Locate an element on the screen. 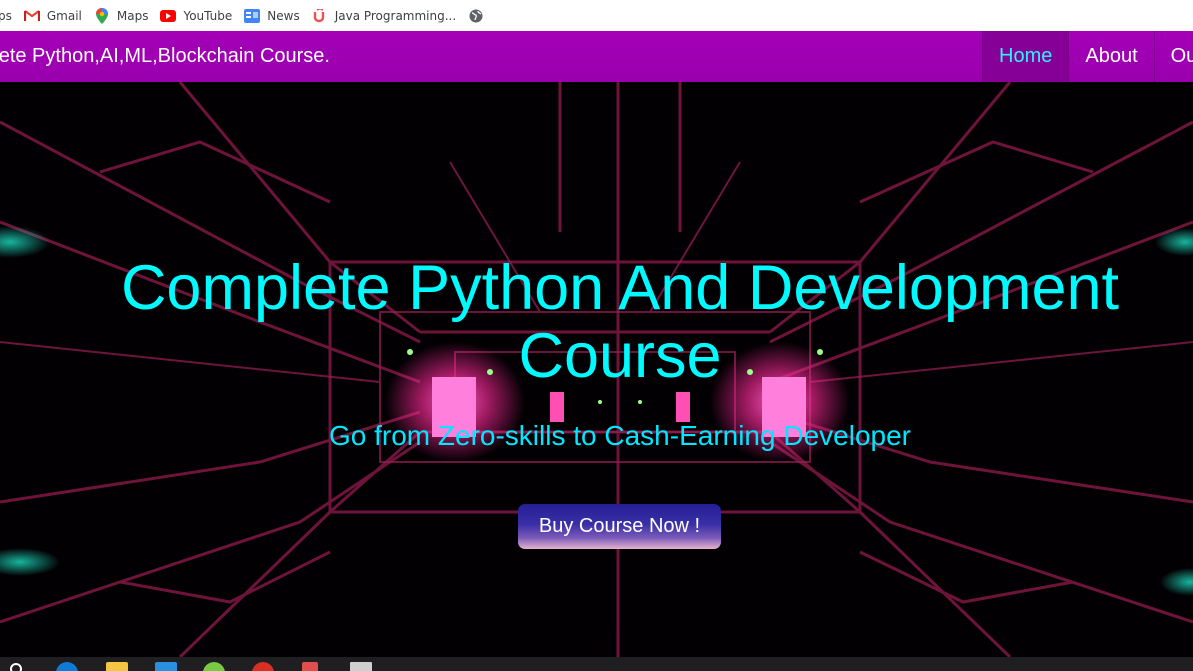  edge-icon is located at coordinates (67, 666).